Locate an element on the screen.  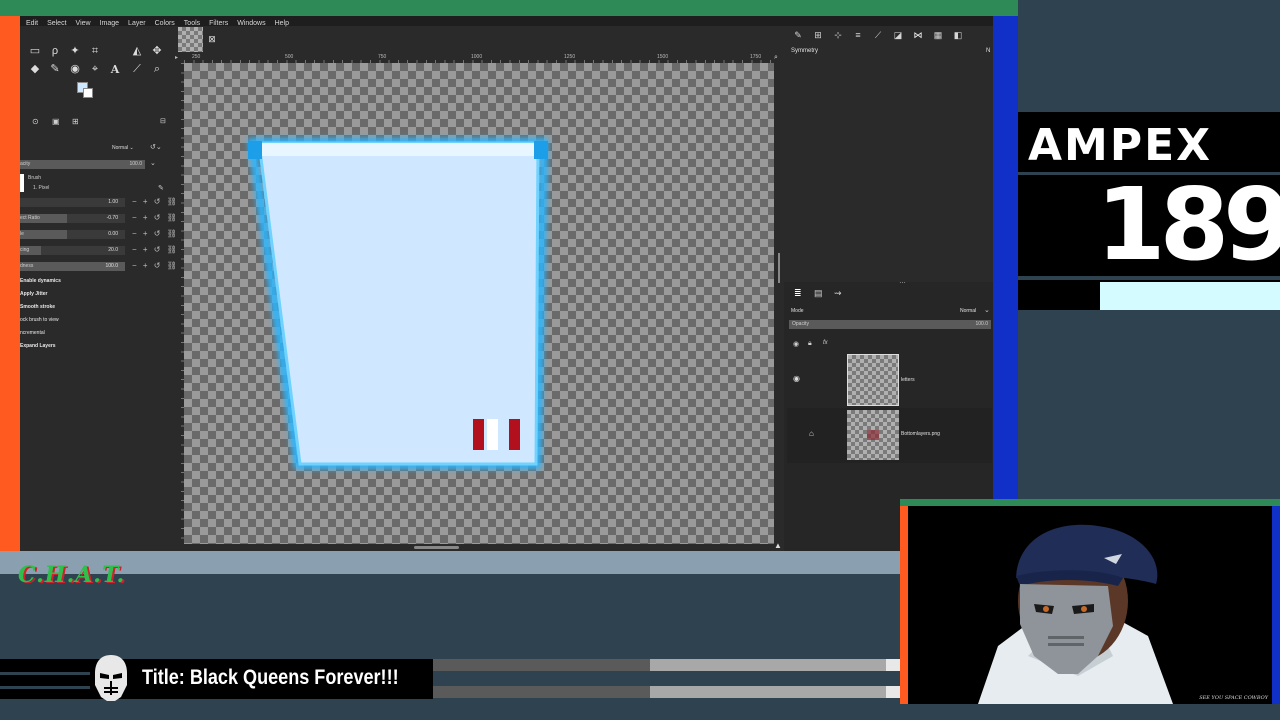
transform-icon: ◭ is located at coordinates (137, 51).